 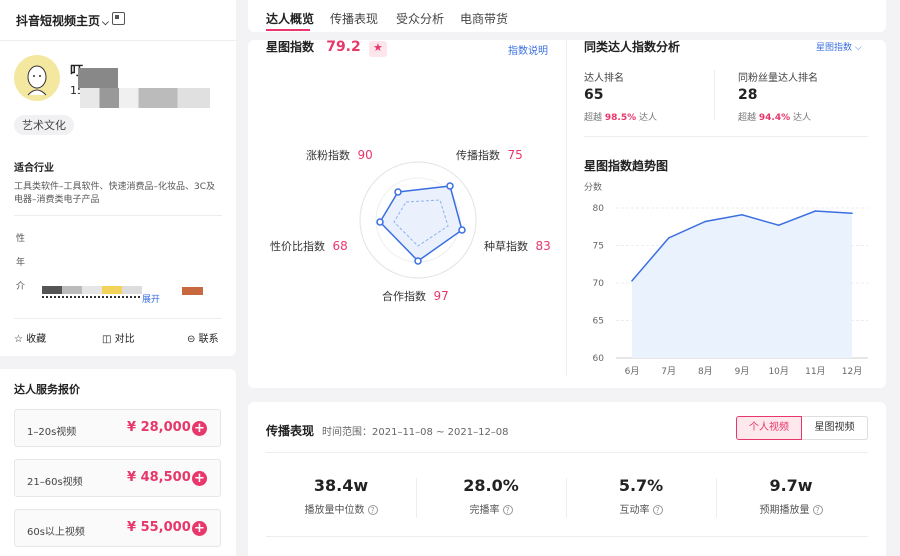 I want to click on price-value: ¥ 48,500, so click(x=159, y=477).